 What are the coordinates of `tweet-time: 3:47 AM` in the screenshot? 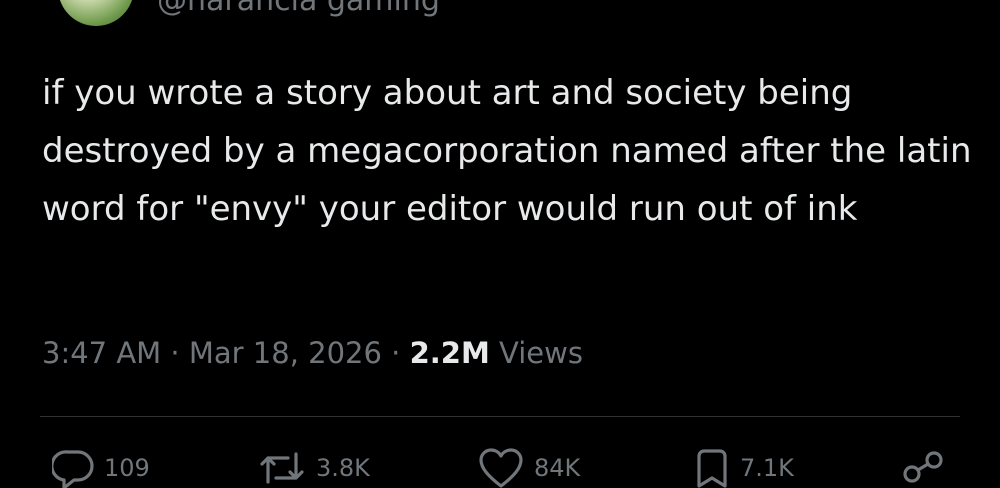 It's located at (101, 353).